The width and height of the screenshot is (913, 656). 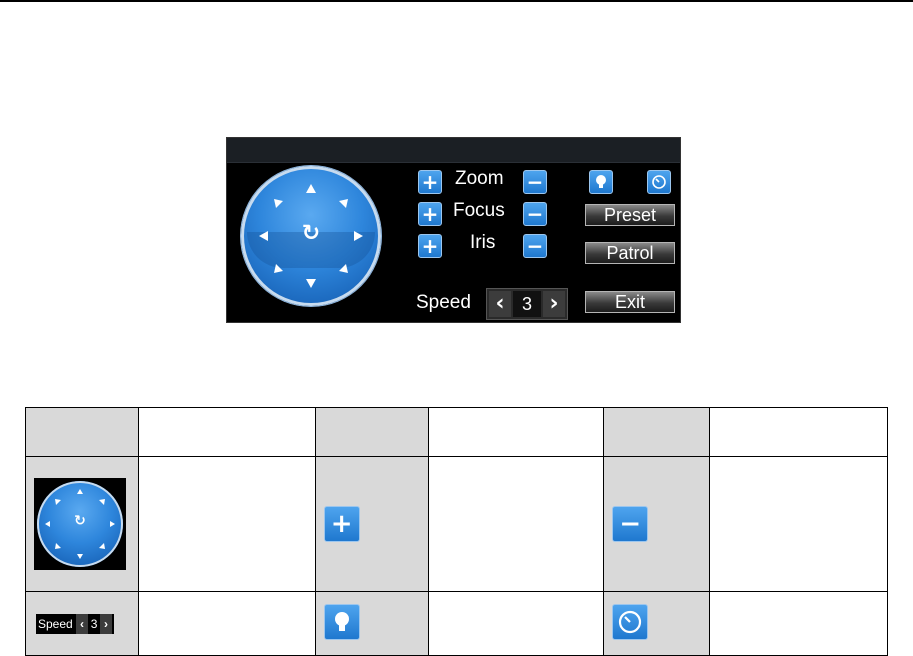 I want to click on mini-prev-icon: ‹, so click(x=82, y=623).